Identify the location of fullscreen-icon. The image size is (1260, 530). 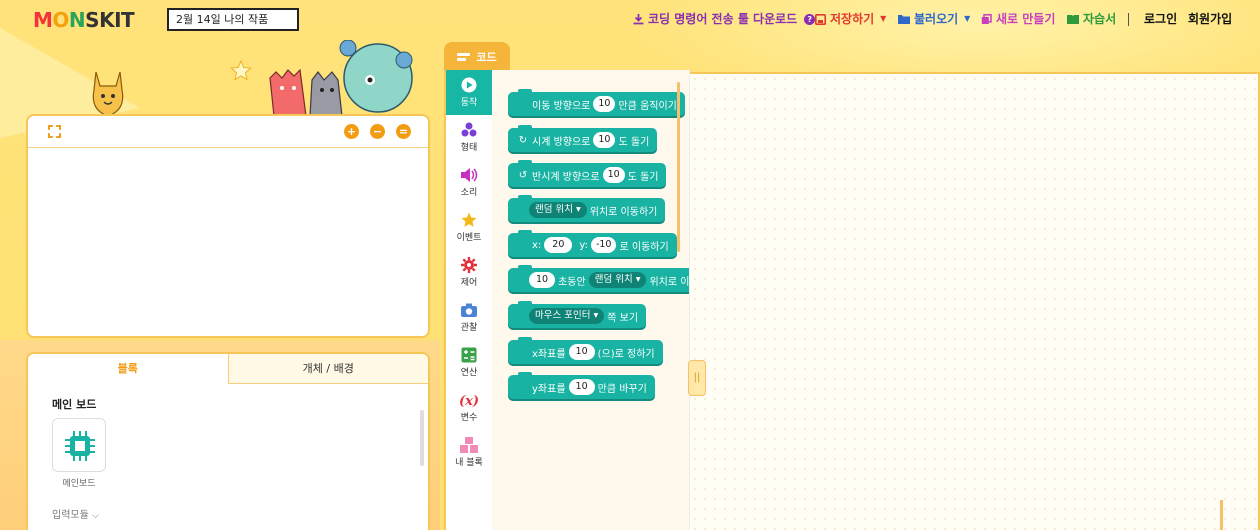
(54, 131).